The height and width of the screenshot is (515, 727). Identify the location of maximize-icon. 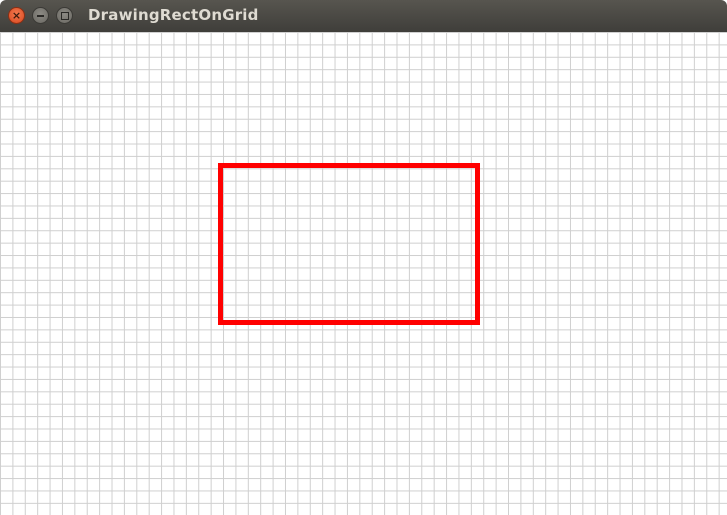
(64, 15).